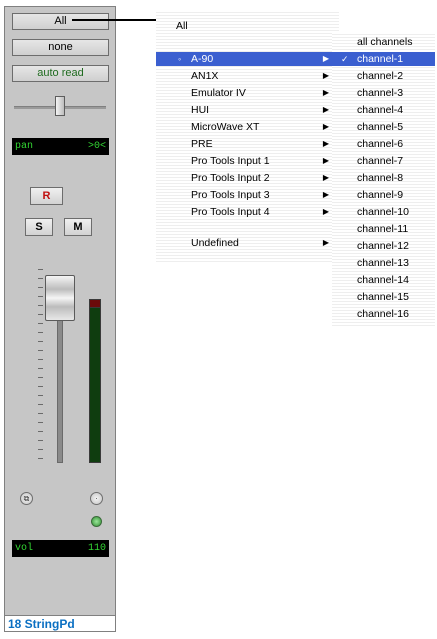 This screenshot has width=437, height=639. What do you see at coordinates (247, 243) in the screenshot?
I see `menu-item-undefined: Undefined ▶` at bounding box center [247, 243].